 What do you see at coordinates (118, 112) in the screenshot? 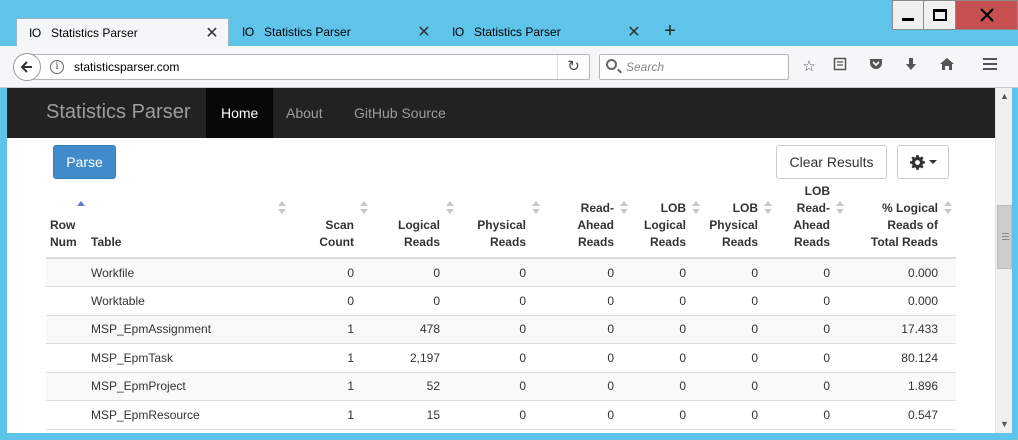
I see `site-brand: Statistics Parser` at bounding box center [118, 112].